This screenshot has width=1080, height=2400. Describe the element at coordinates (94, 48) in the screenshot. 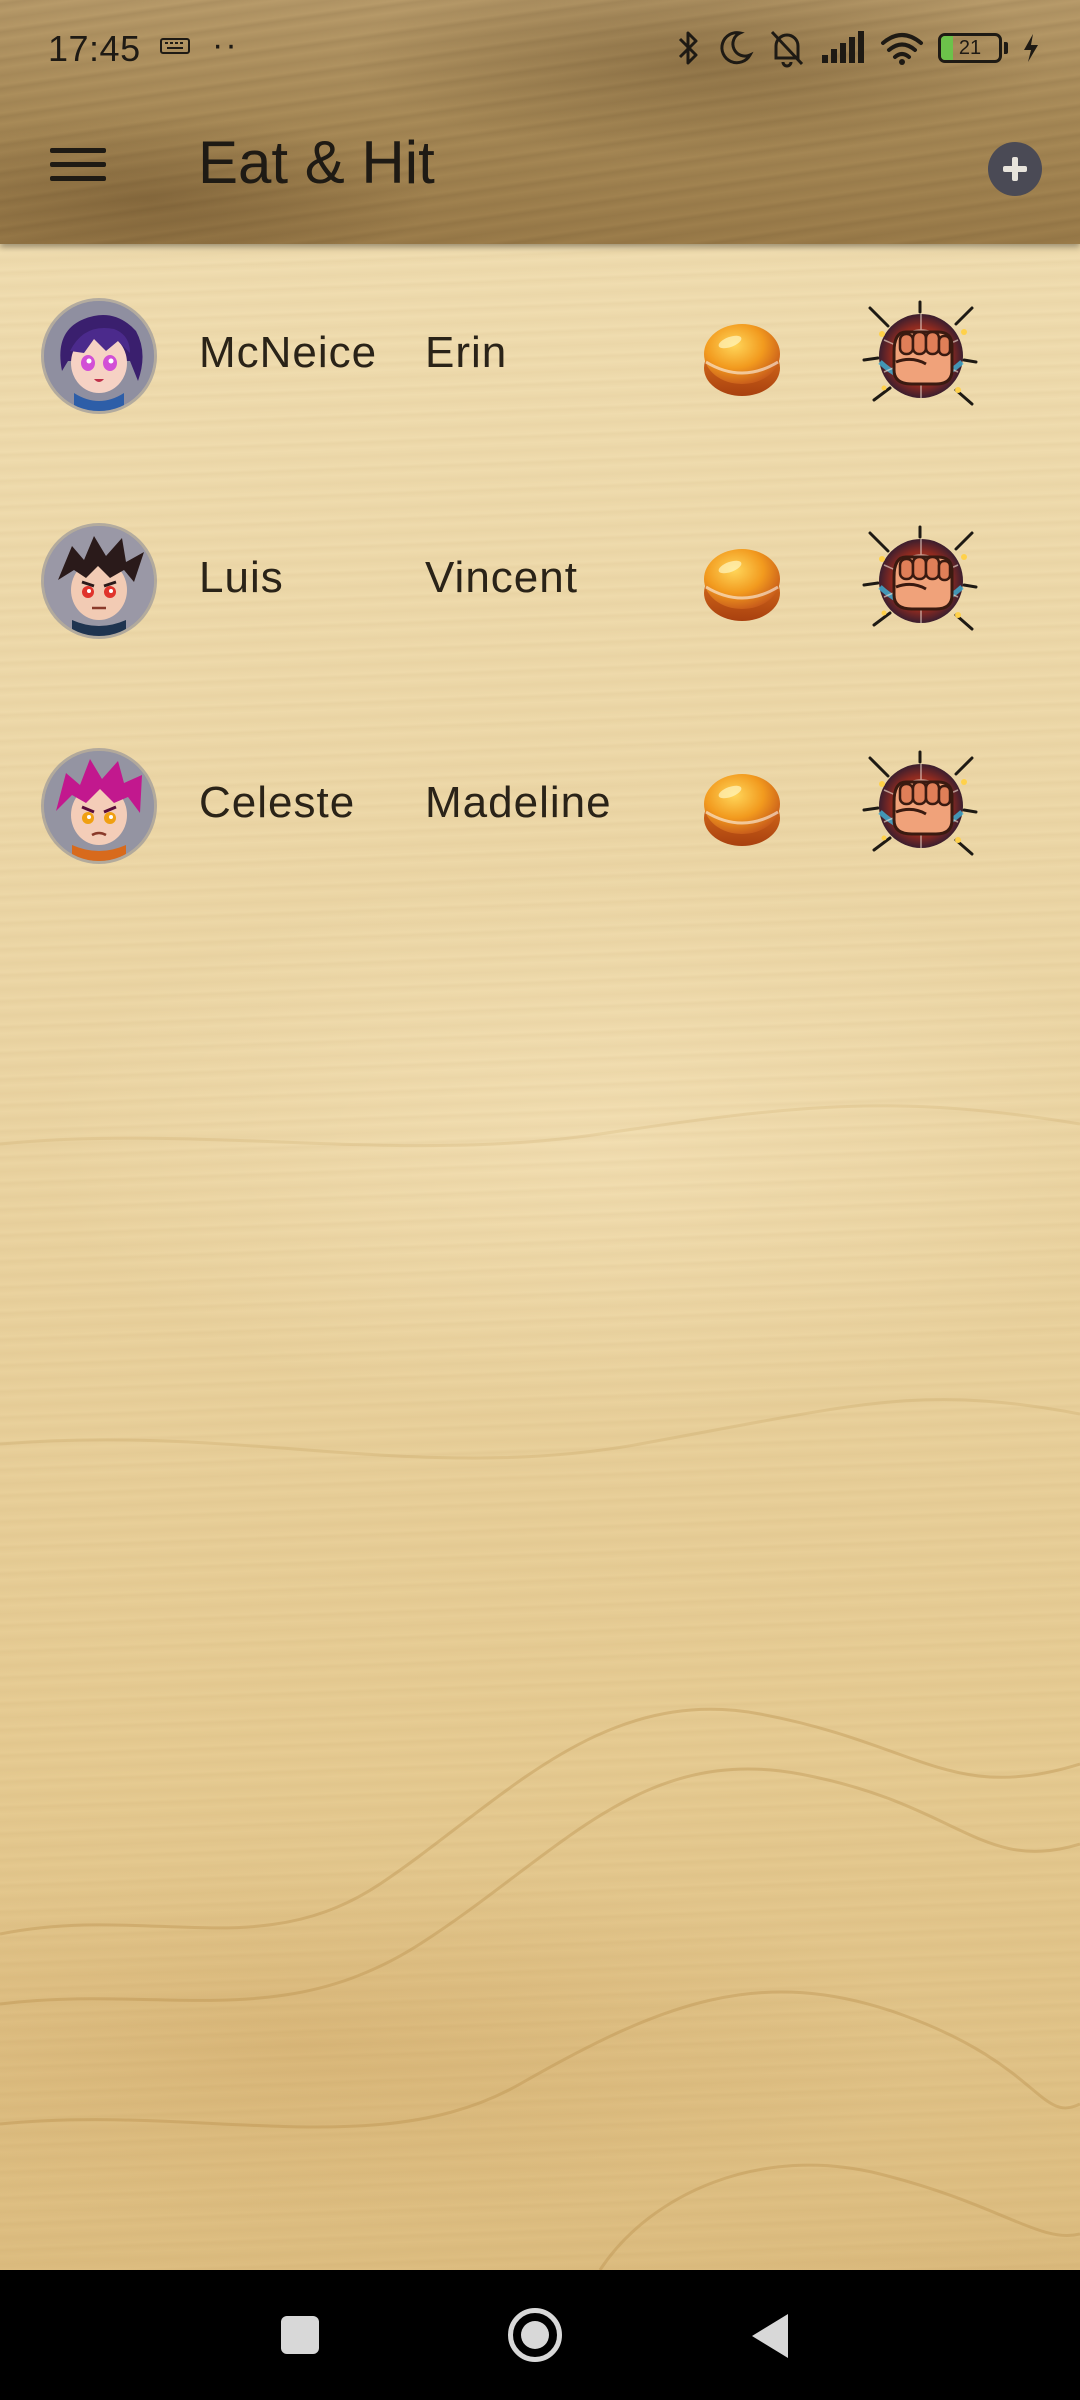

I see `status-time: 17:45` at that location.